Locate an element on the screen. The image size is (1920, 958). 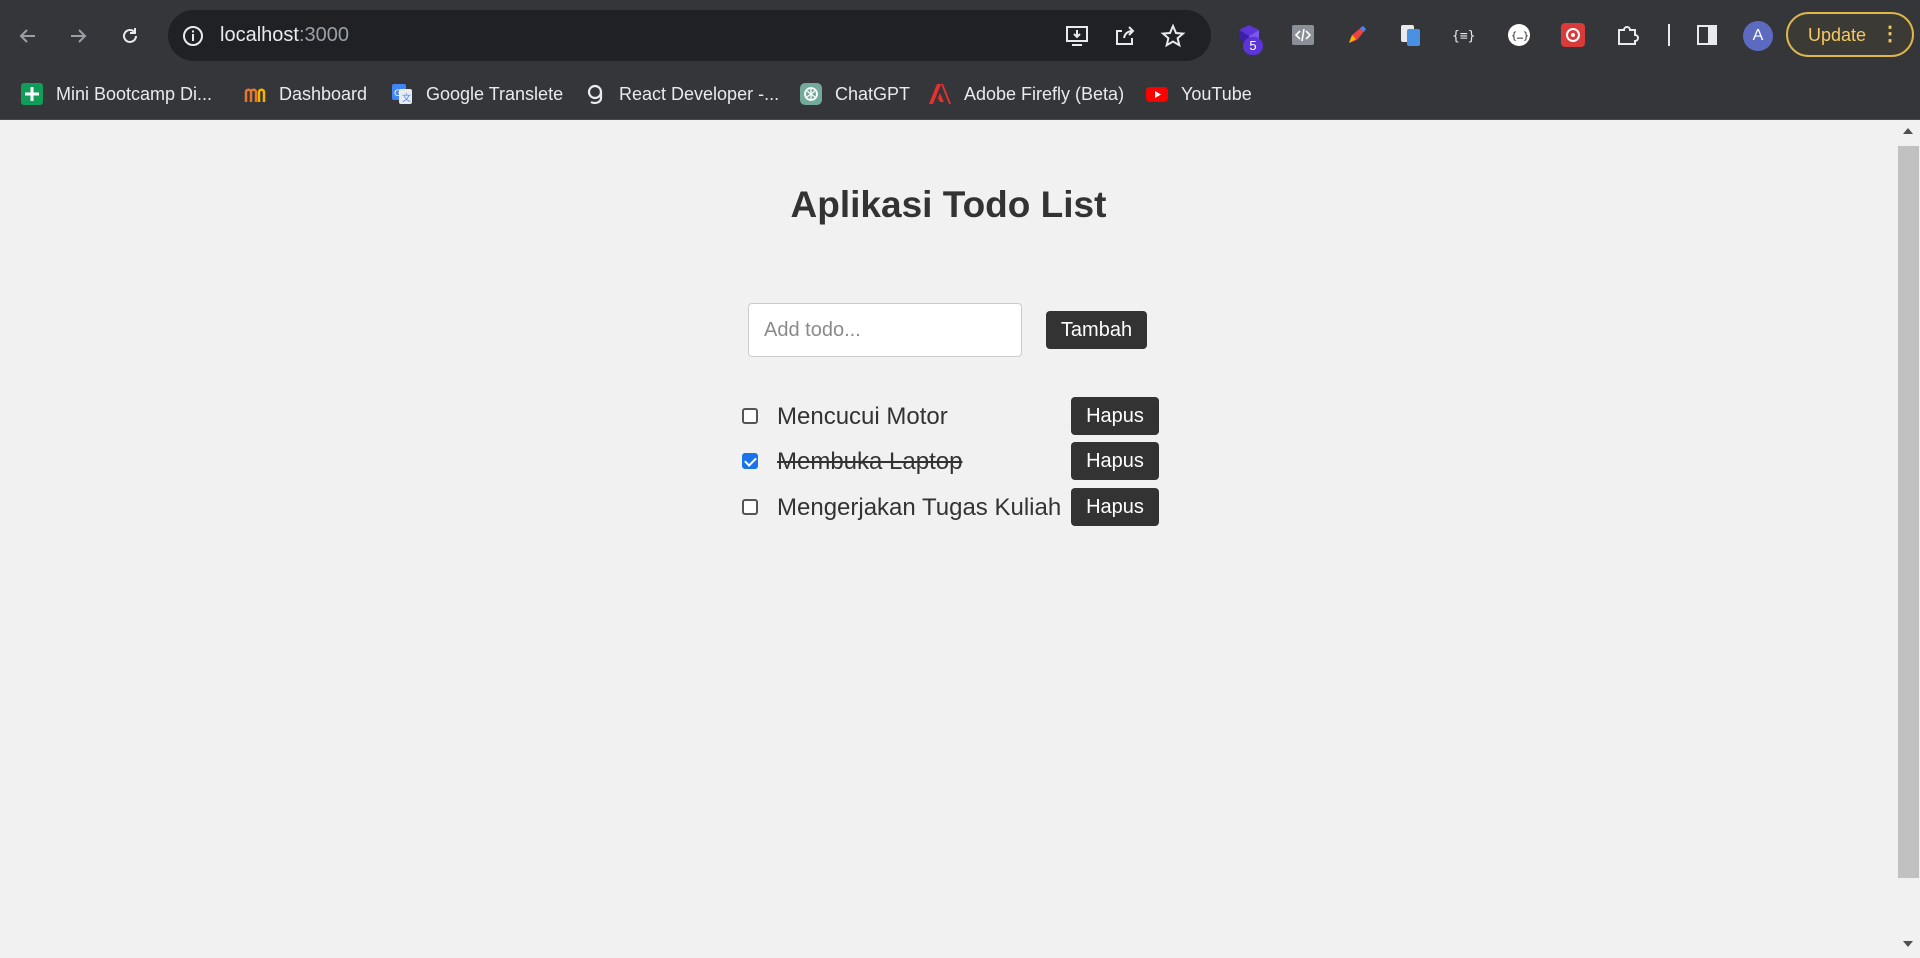
dashboard-logo-icon is located at coordinates (255, 94).